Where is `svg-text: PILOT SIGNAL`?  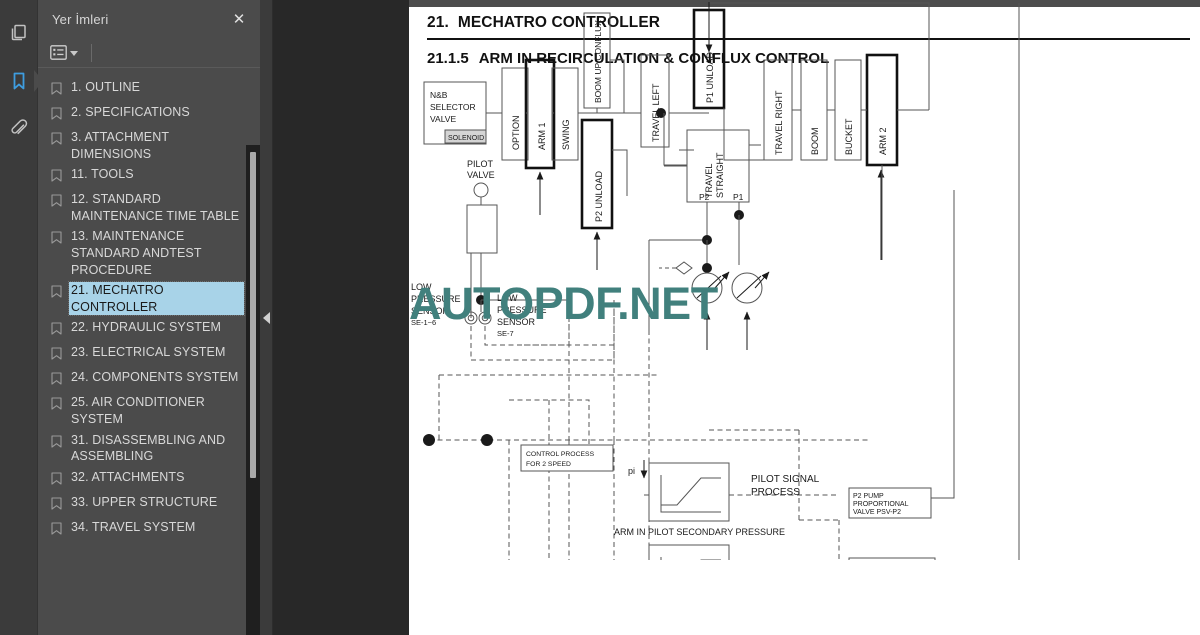
svg-text: PILOT SIGNAL is located at coordinates (785, 479).